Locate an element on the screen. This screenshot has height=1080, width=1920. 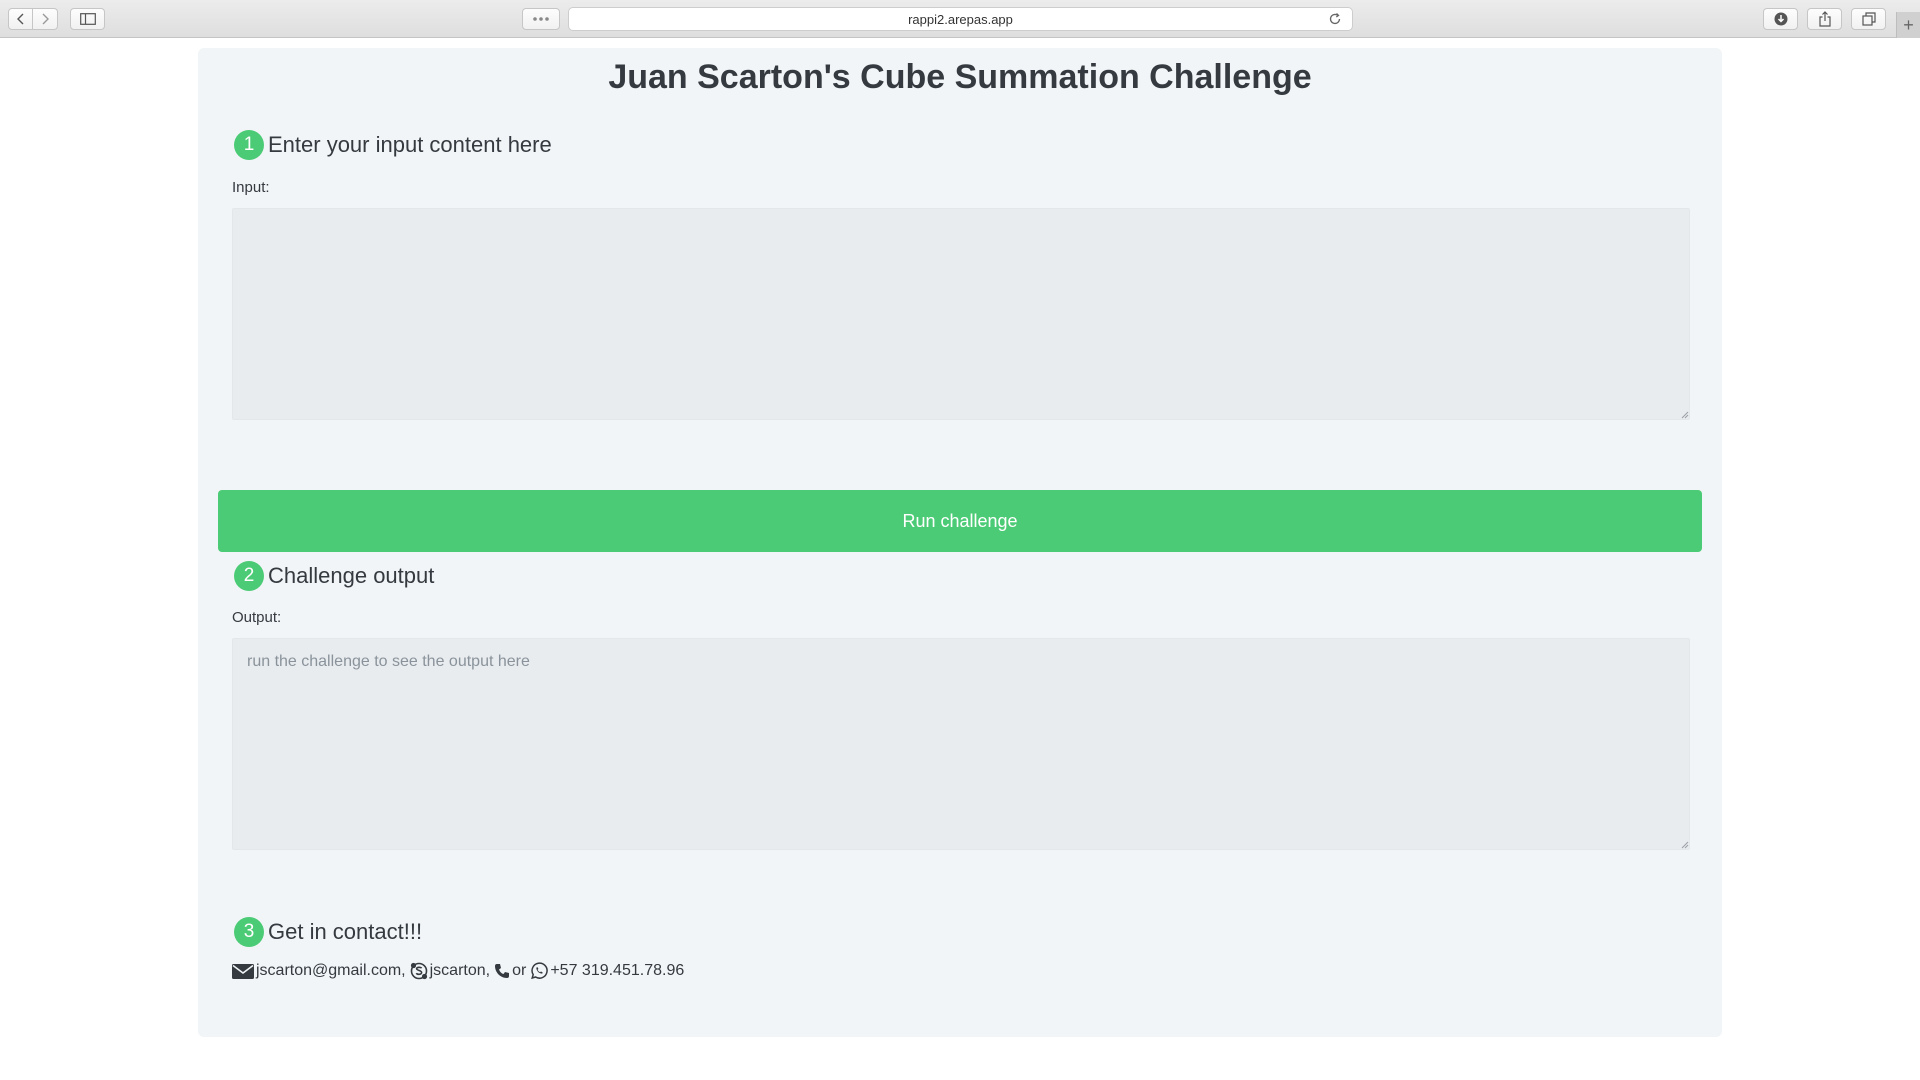
step-title: Get in contact!!! is located at coordinates (345, 931).